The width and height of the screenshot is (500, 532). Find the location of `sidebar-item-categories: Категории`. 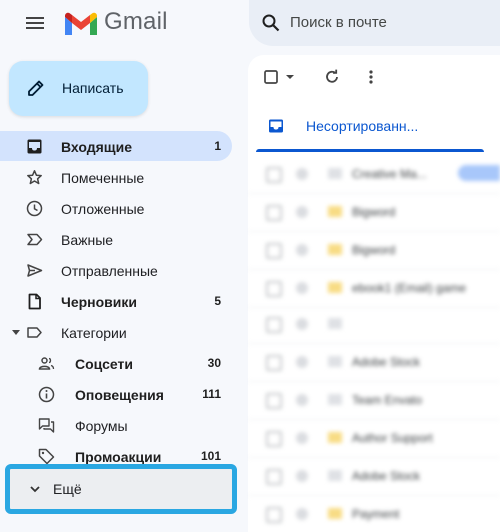

sidebar-item-categories: Категории is located at coordinates (116, 332).